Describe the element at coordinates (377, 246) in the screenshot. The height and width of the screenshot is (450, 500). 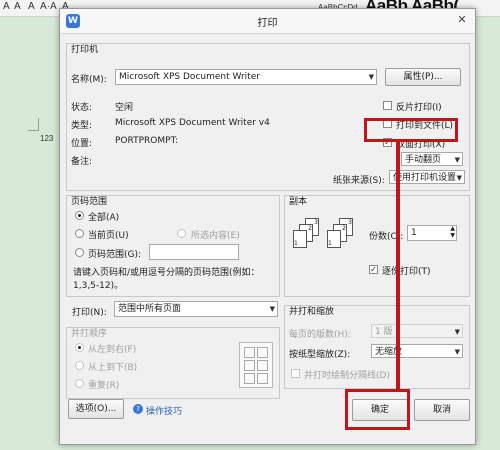
I see `copies-group: 副本 3 2 1 3 2 1 份数(C): 1 ▲ ▼ ✓ 逐份打印(T)` at that location.